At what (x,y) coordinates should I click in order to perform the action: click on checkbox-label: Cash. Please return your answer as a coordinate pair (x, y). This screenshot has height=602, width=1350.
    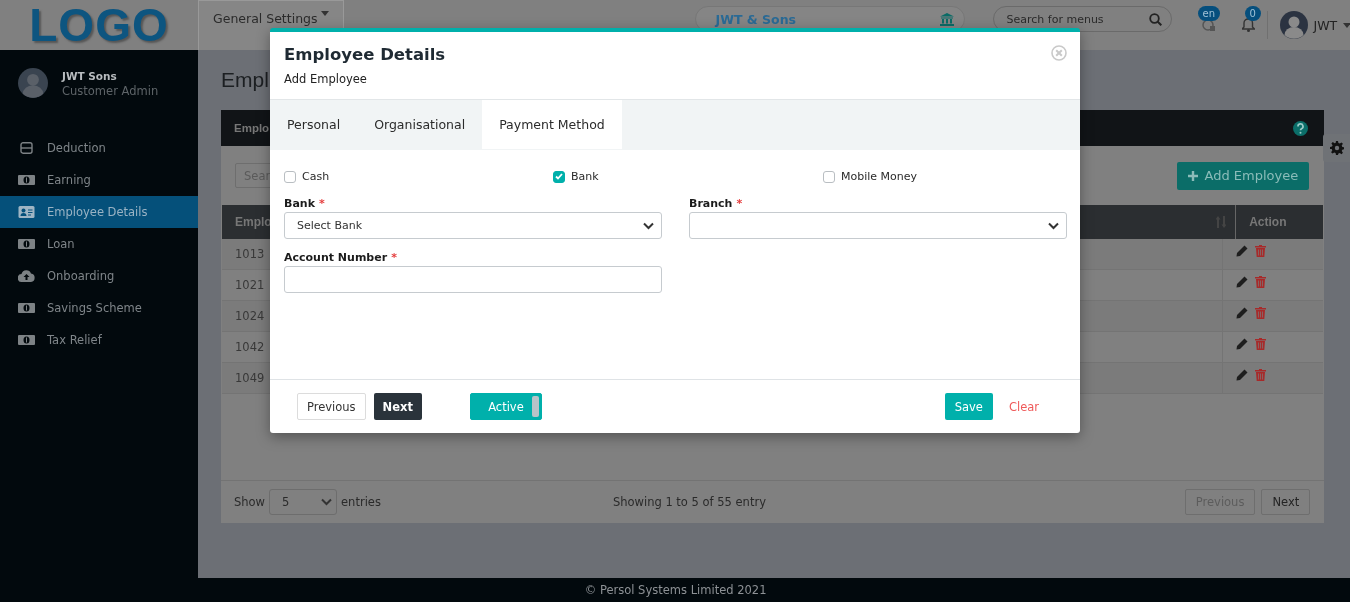
    Looking at the image, I should click on (316, 176).